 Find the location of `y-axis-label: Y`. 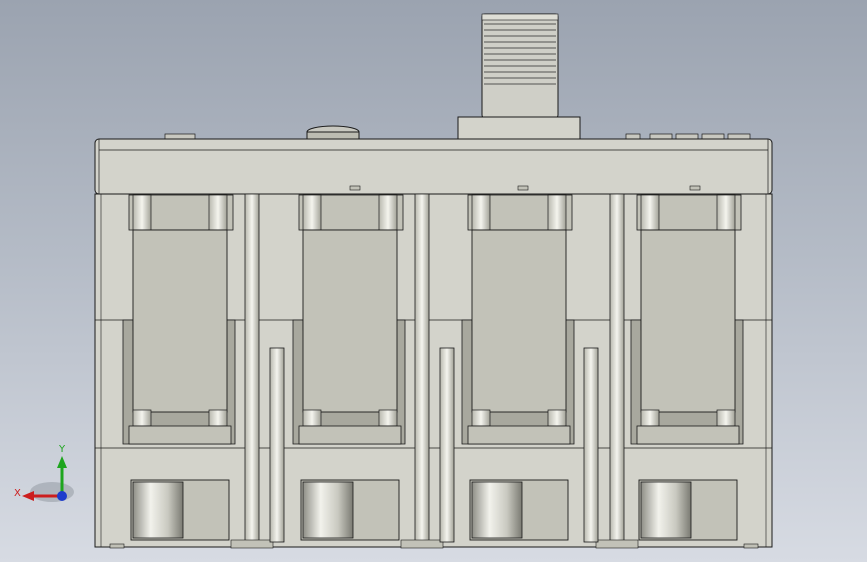

y-axis-label: Y is located at coordinates (62, 449).